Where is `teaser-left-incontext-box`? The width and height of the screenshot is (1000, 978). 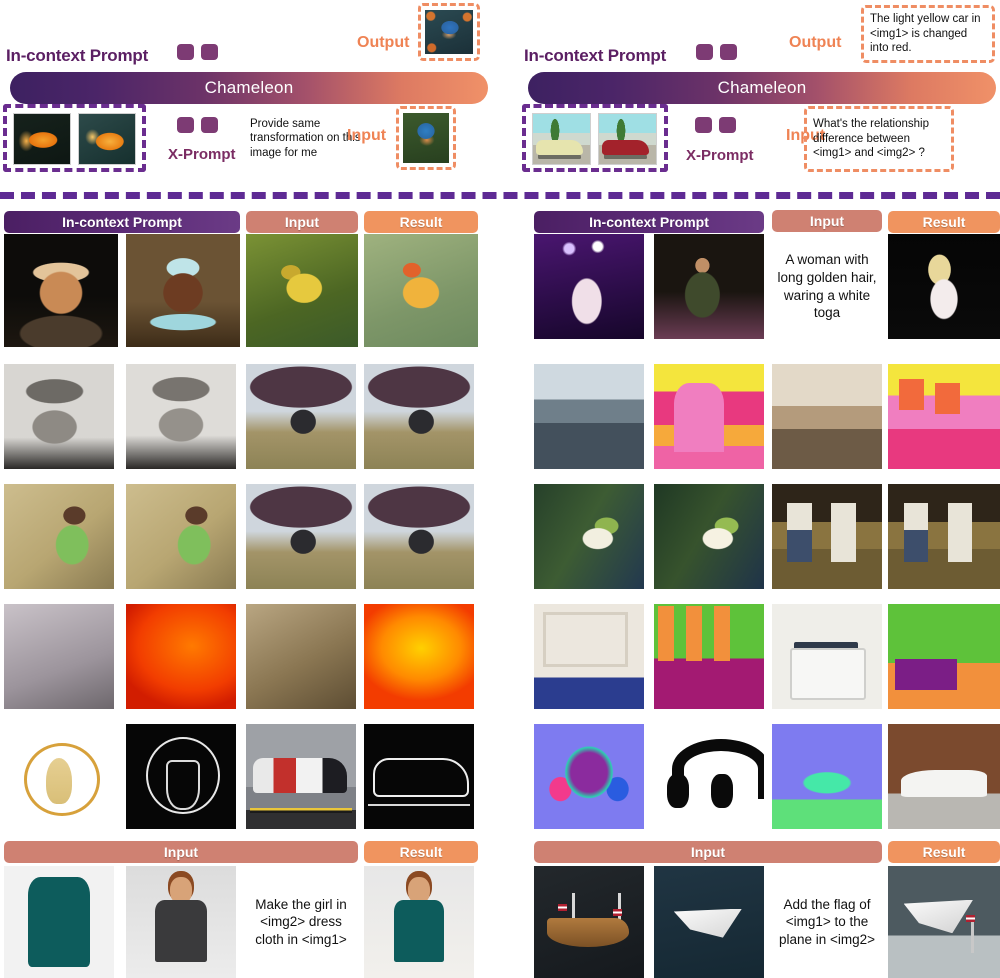 teaser-left-incontext-box is located at coordinates (74, 138).